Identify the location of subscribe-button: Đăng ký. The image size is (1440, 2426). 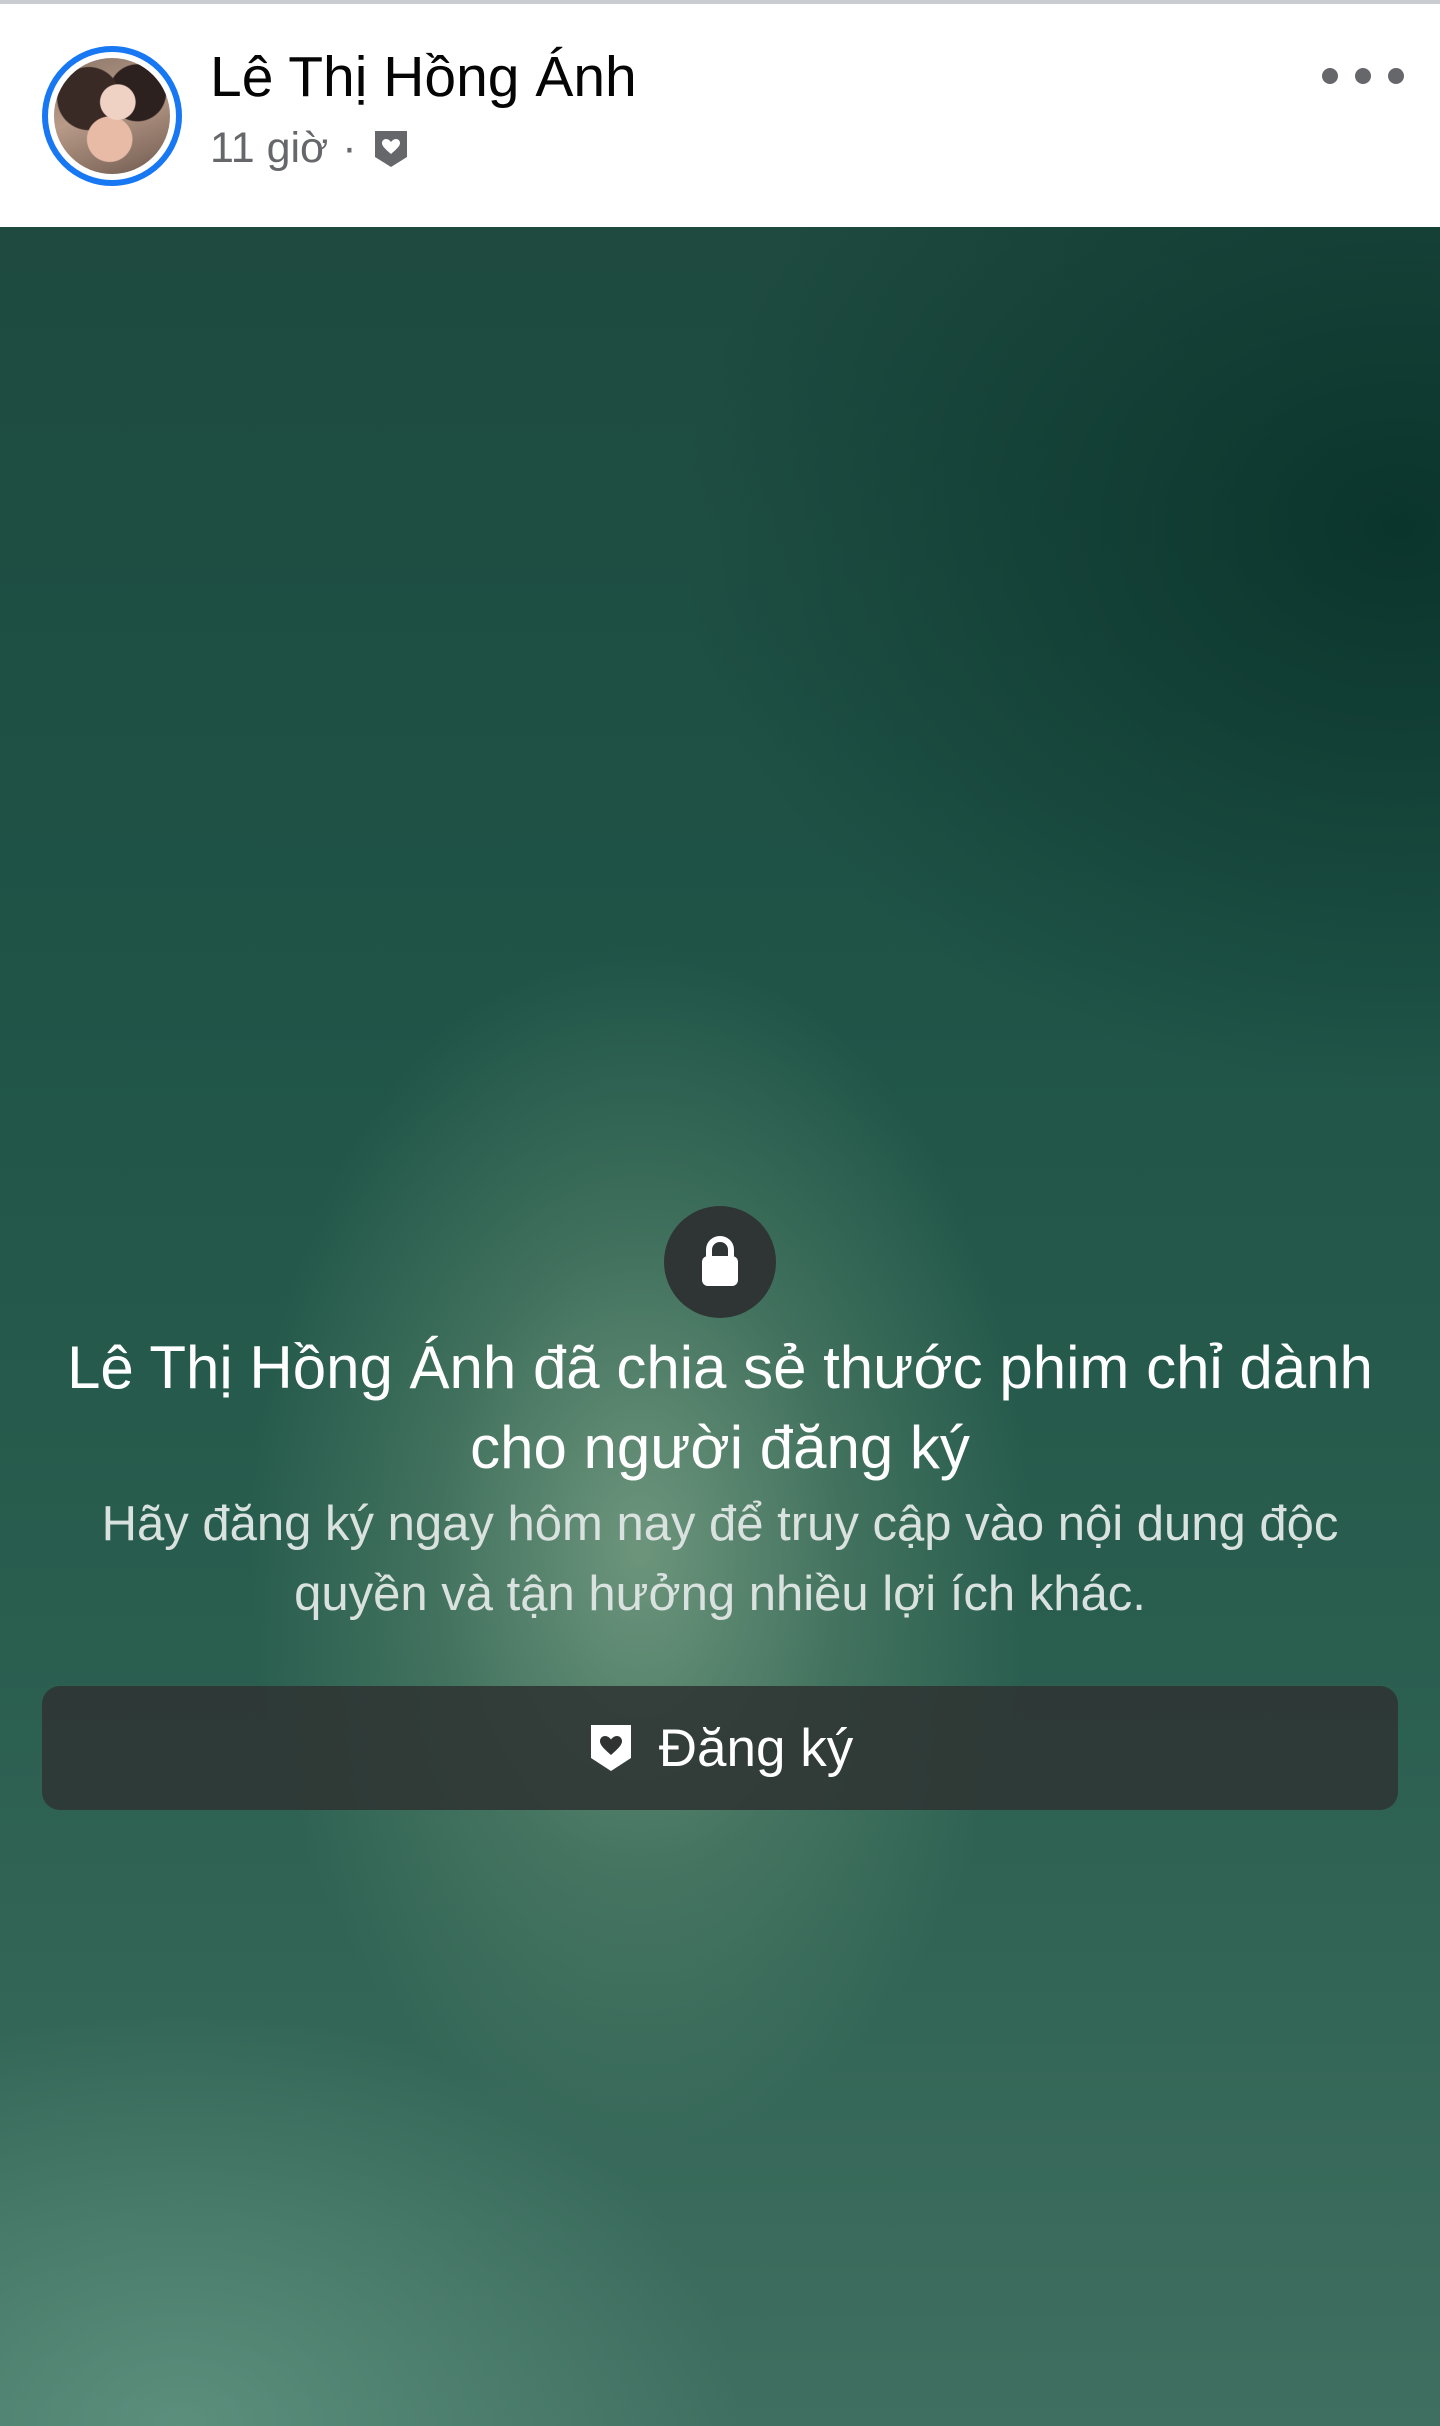
(720, 1748).